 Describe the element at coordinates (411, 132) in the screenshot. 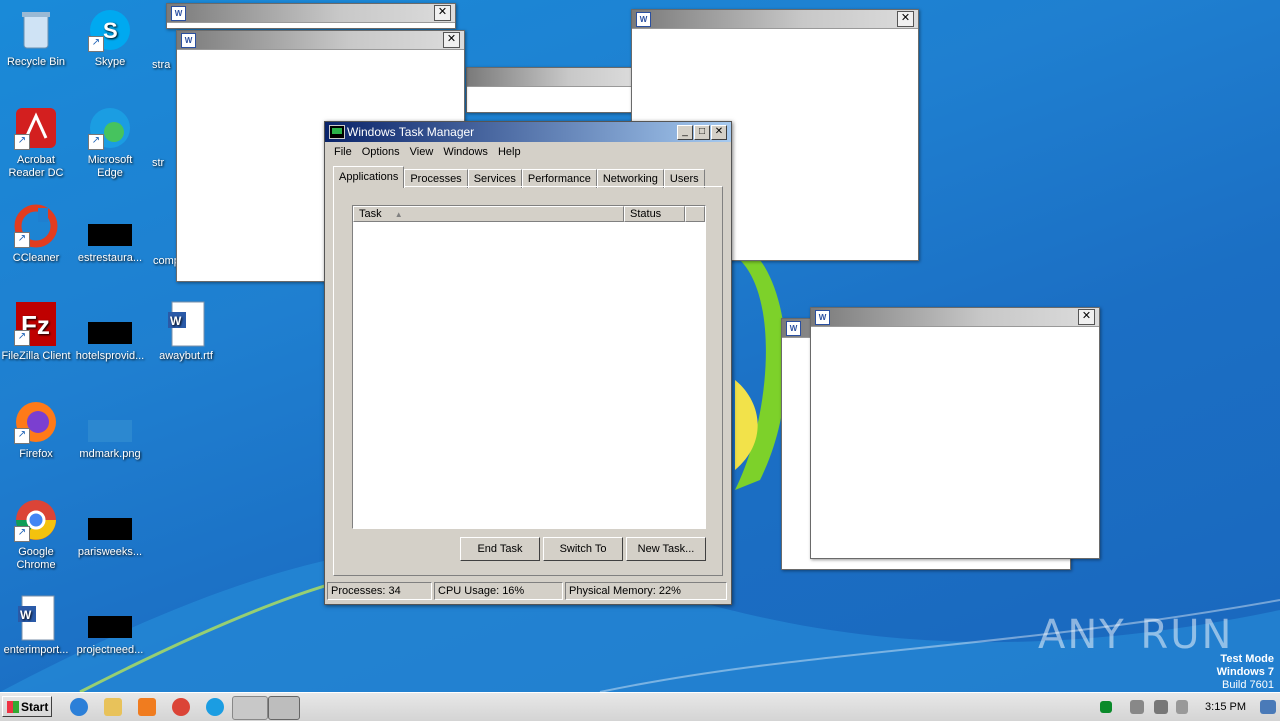

I see `window-title: Windows Task Manager` at that location.